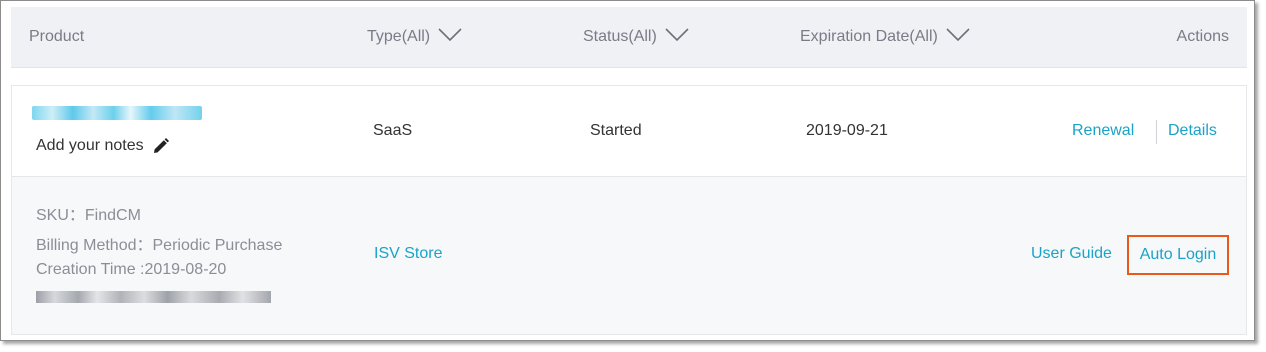 This screenshot has height=352, width=1266. Describe the element at coordinates (117, 113) in the screenshot. I see `instance-id-redacted` at that location.